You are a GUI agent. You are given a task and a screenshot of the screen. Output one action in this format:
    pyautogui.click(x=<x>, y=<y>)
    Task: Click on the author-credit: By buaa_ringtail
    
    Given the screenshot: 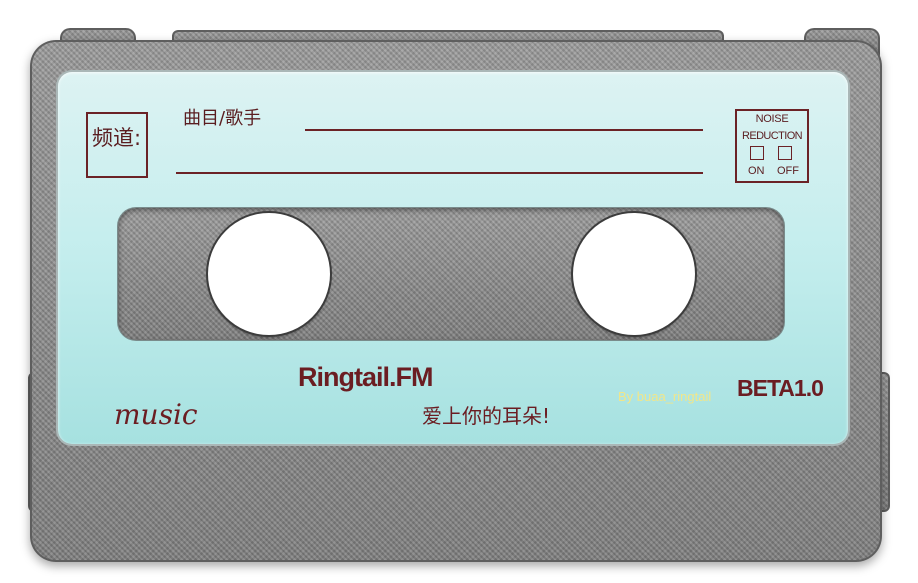 What is the action you would take?
    pyautogui.click(x=665, y=396)
    